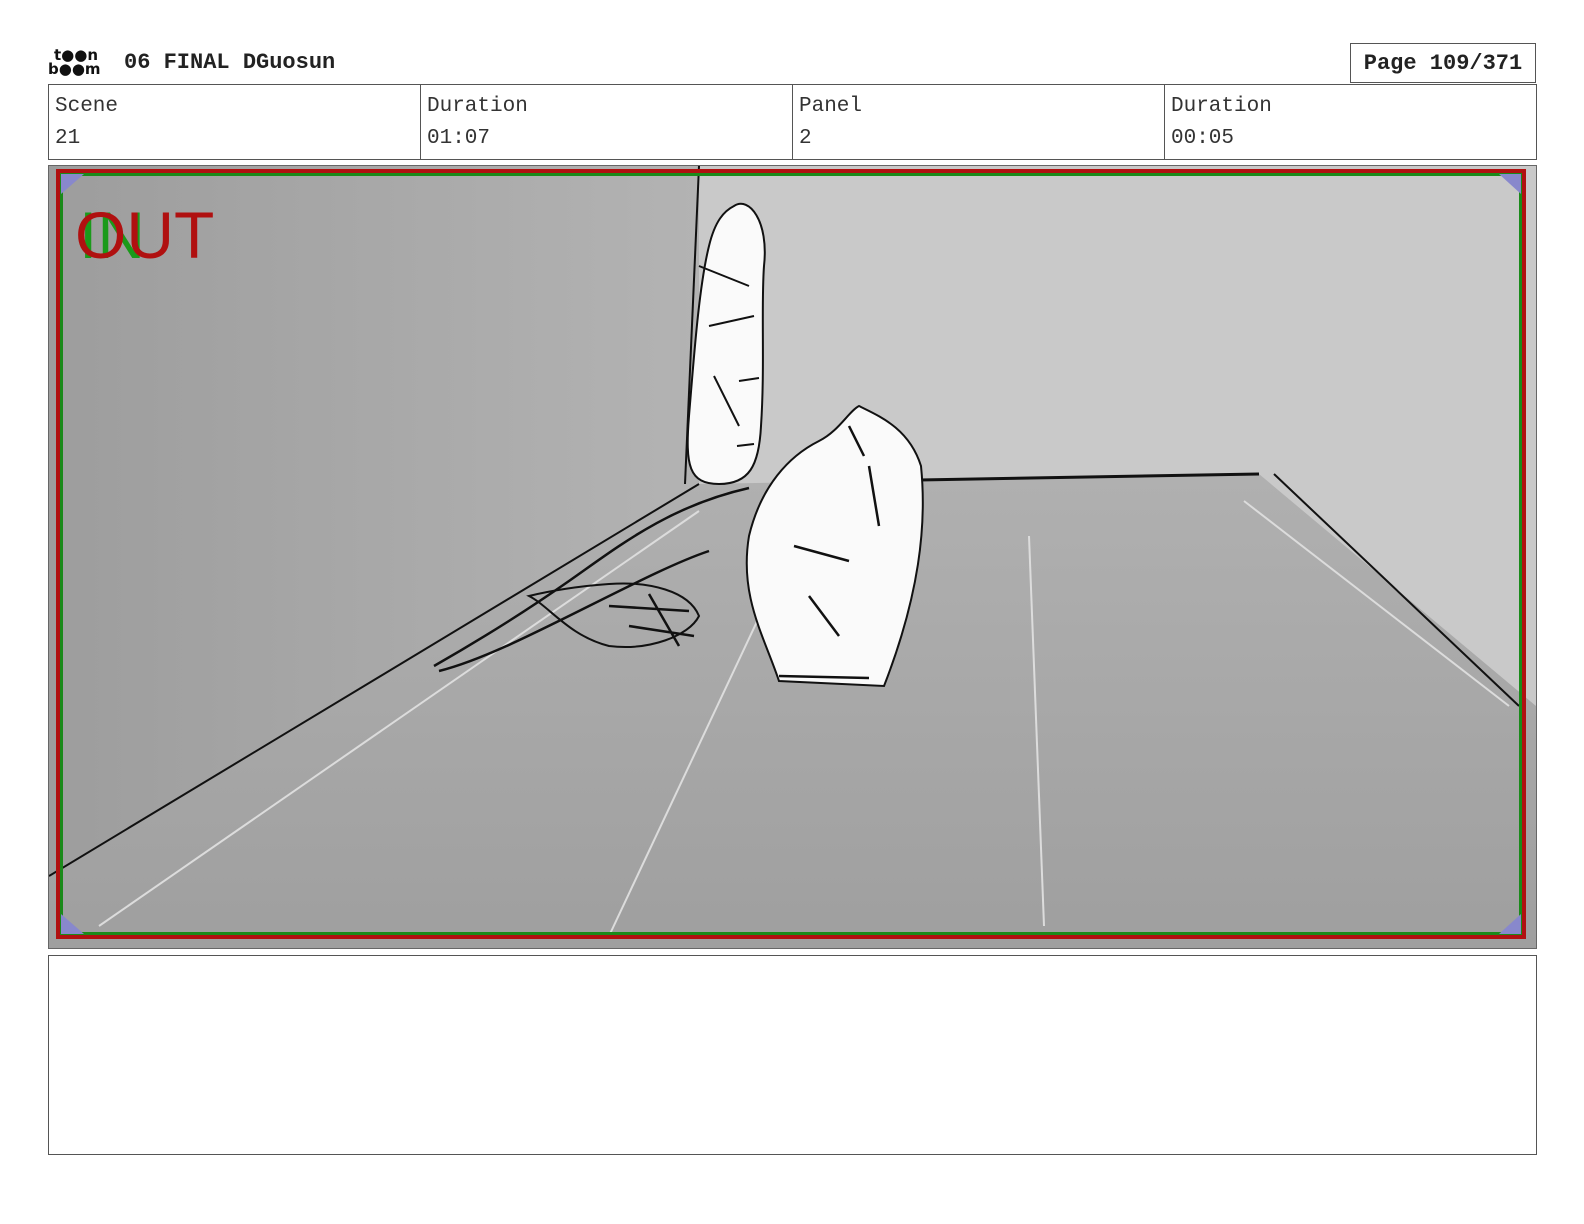 The width and height of the screenshot is (1584, 1224). I want to click on page-indicator: Page 109/371, so click(1443, 63).